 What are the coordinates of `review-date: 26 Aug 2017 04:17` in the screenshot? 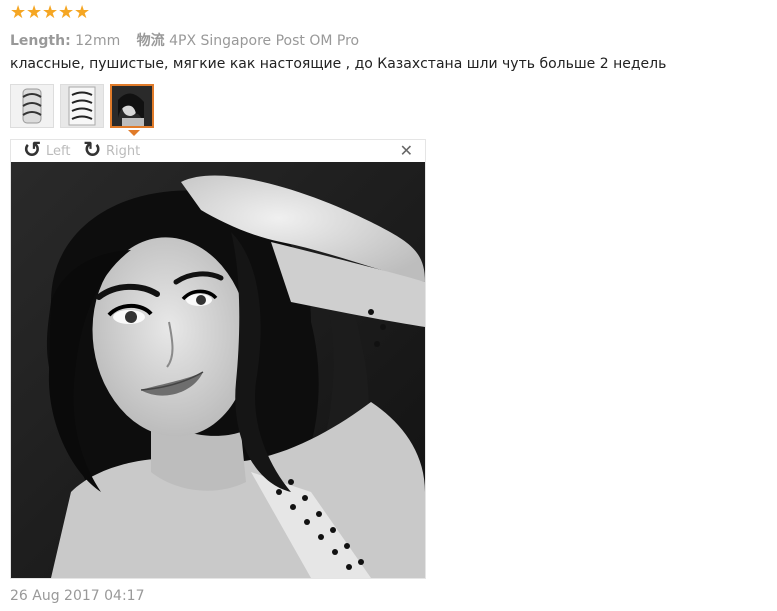 It's located at (77, 596).